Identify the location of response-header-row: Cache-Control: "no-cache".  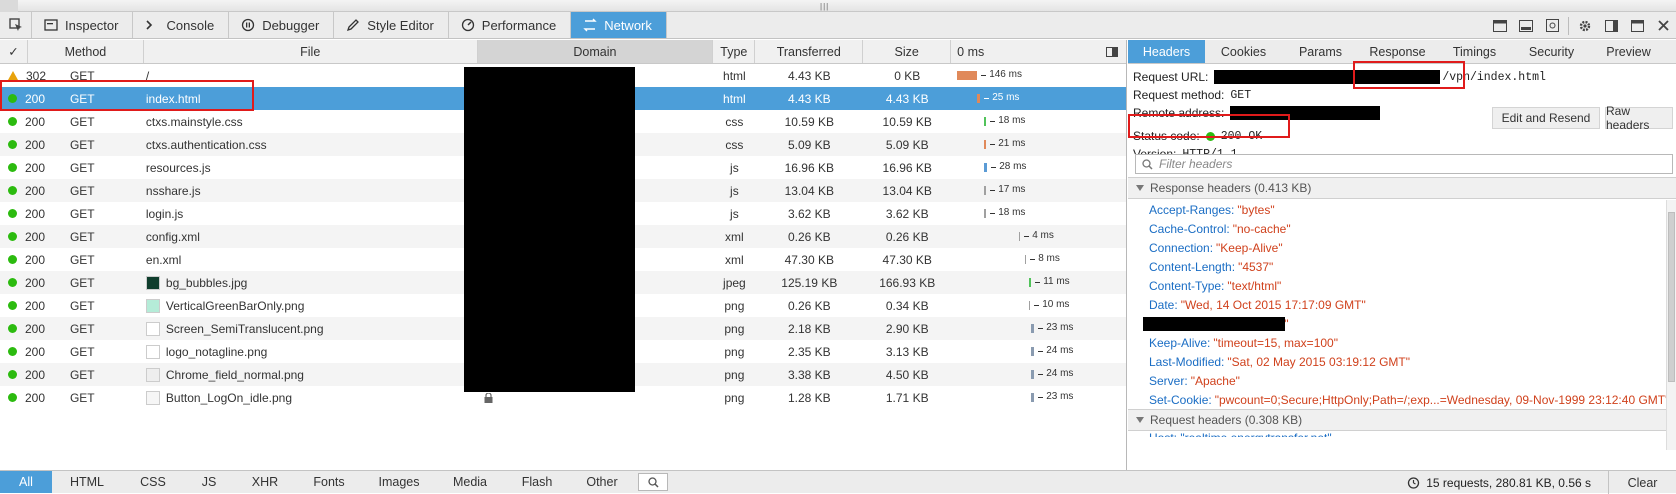
(1397, 228).